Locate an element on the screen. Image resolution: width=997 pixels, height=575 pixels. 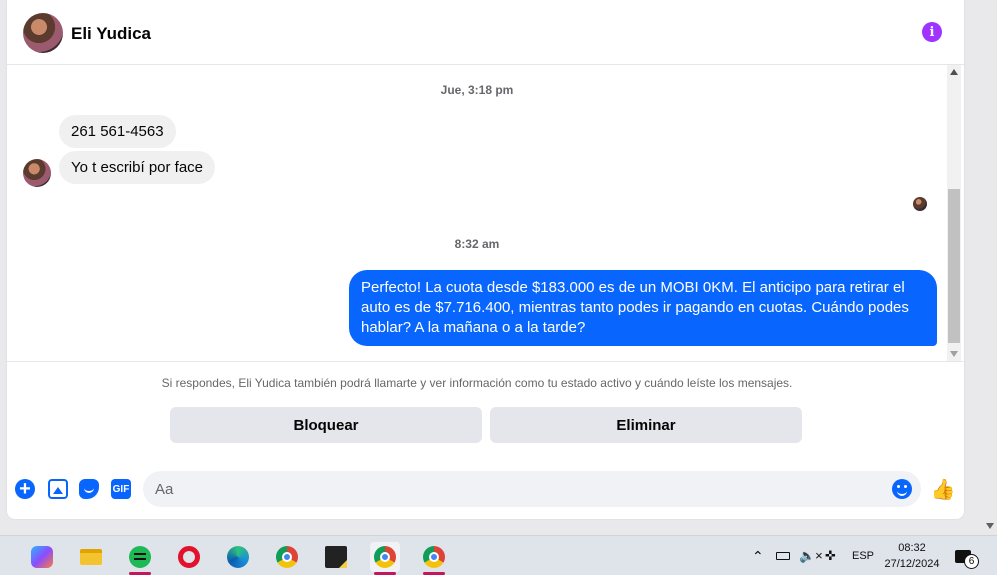
chrome-profile-app is located at coordinates (385, 558).